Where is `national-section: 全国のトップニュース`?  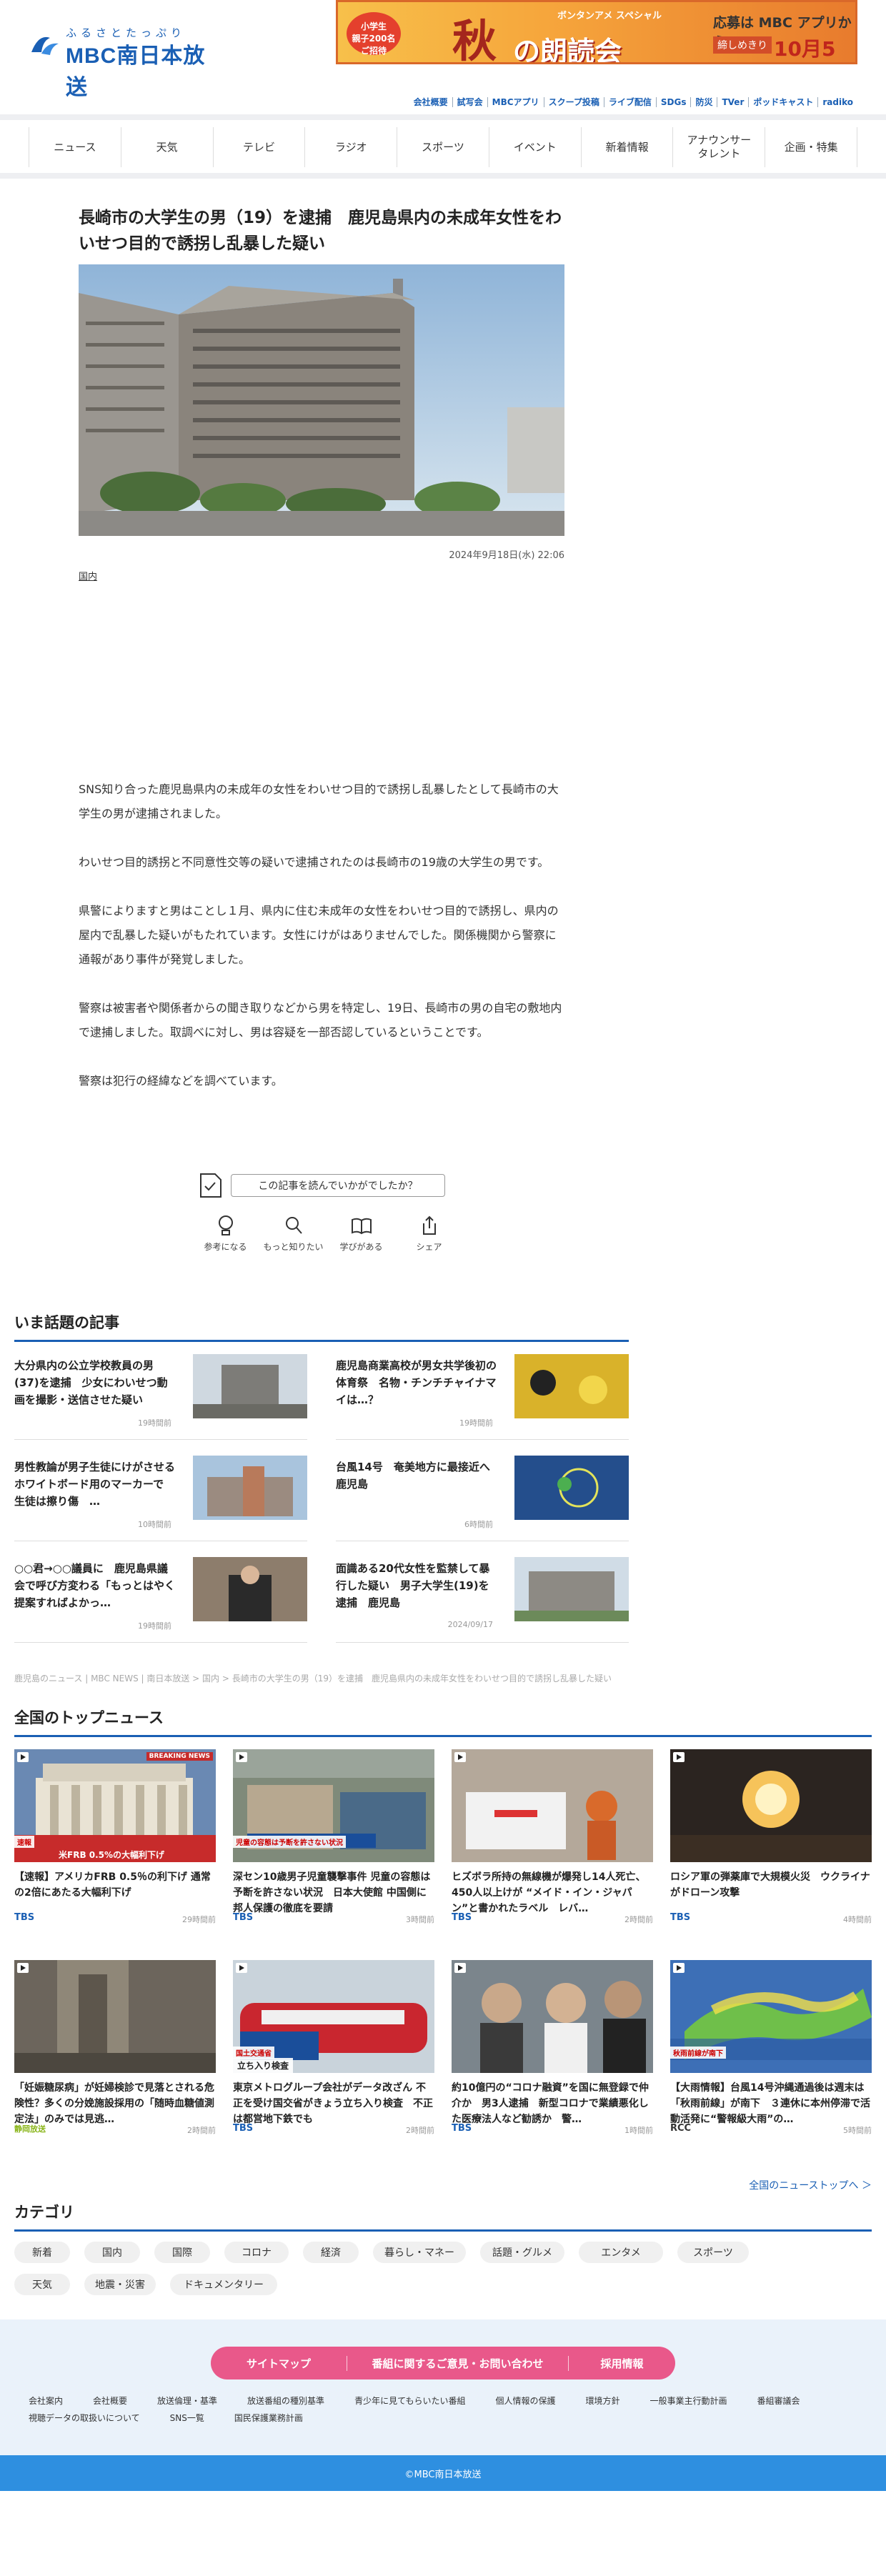 national-section: 全国のトップニュース is located at coordinates (443, 1721).